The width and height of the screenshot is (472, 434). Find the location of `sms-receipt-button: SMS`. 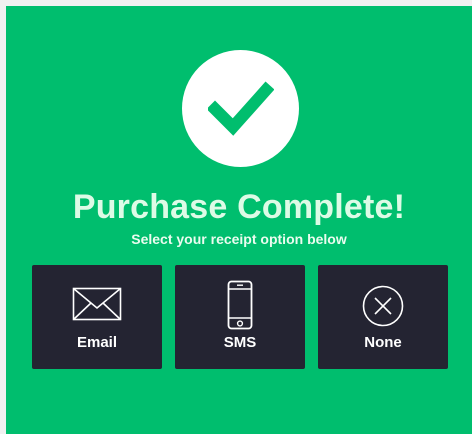

sms-receipt-button: SMS is located at coordinates (240, 317).